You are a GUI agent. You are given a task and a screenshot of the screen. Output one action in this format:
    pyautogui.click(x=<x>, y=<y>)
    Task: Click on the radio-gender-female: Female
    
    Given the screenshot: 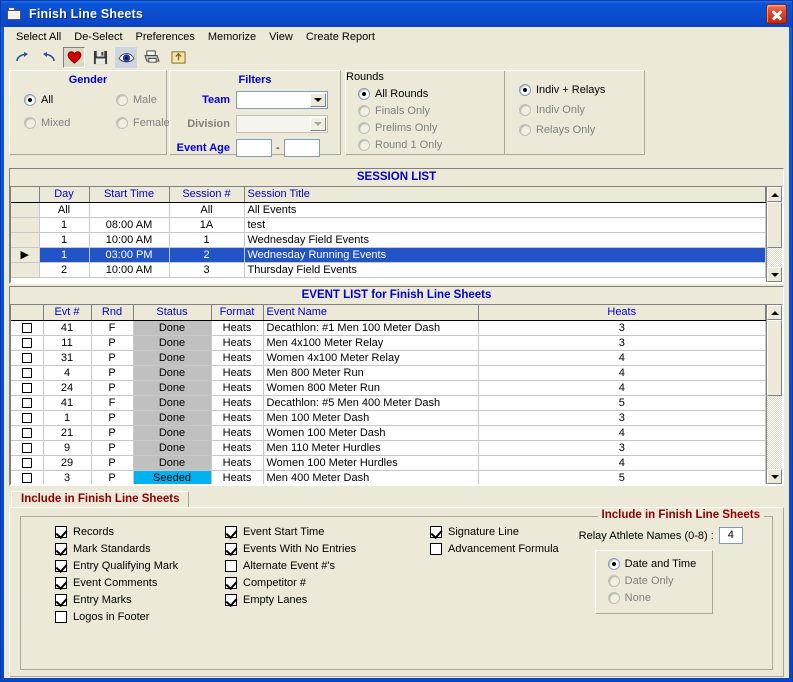 What is the action you would take?
    pyautogui.click(x=143, y=123)
    